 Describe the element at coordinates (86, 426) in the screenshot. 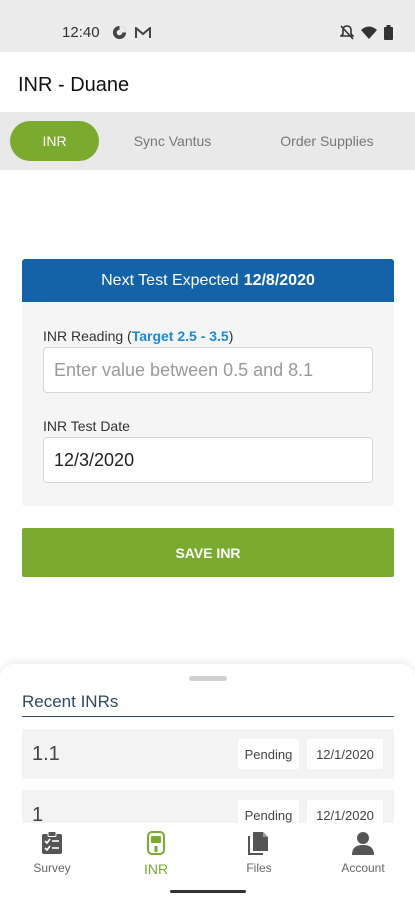

I see `inr-test-date-label: INR Test Date` at that location.